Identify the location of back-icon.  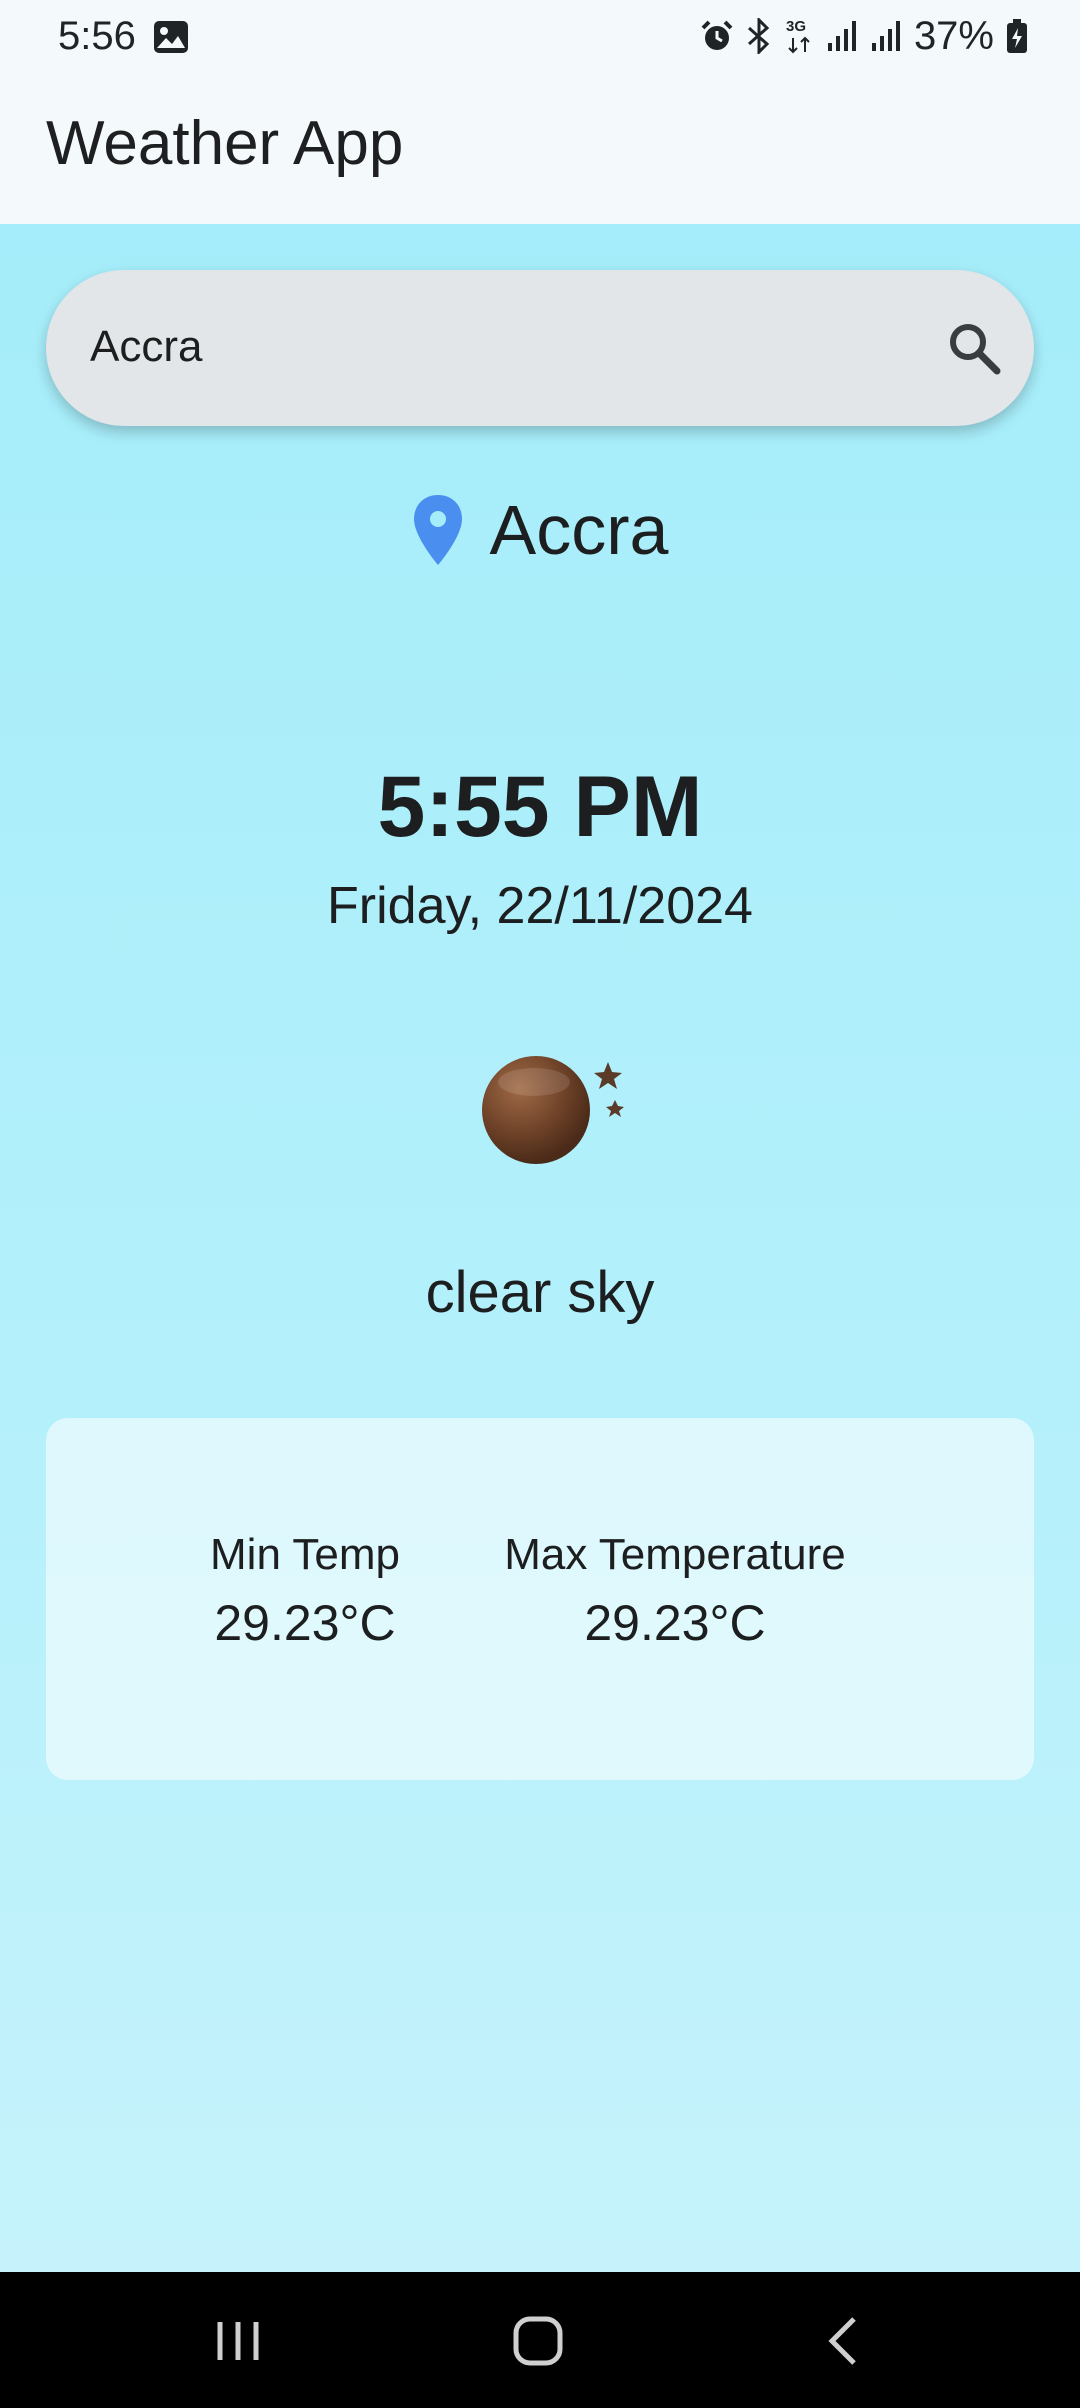
(844, 2341).